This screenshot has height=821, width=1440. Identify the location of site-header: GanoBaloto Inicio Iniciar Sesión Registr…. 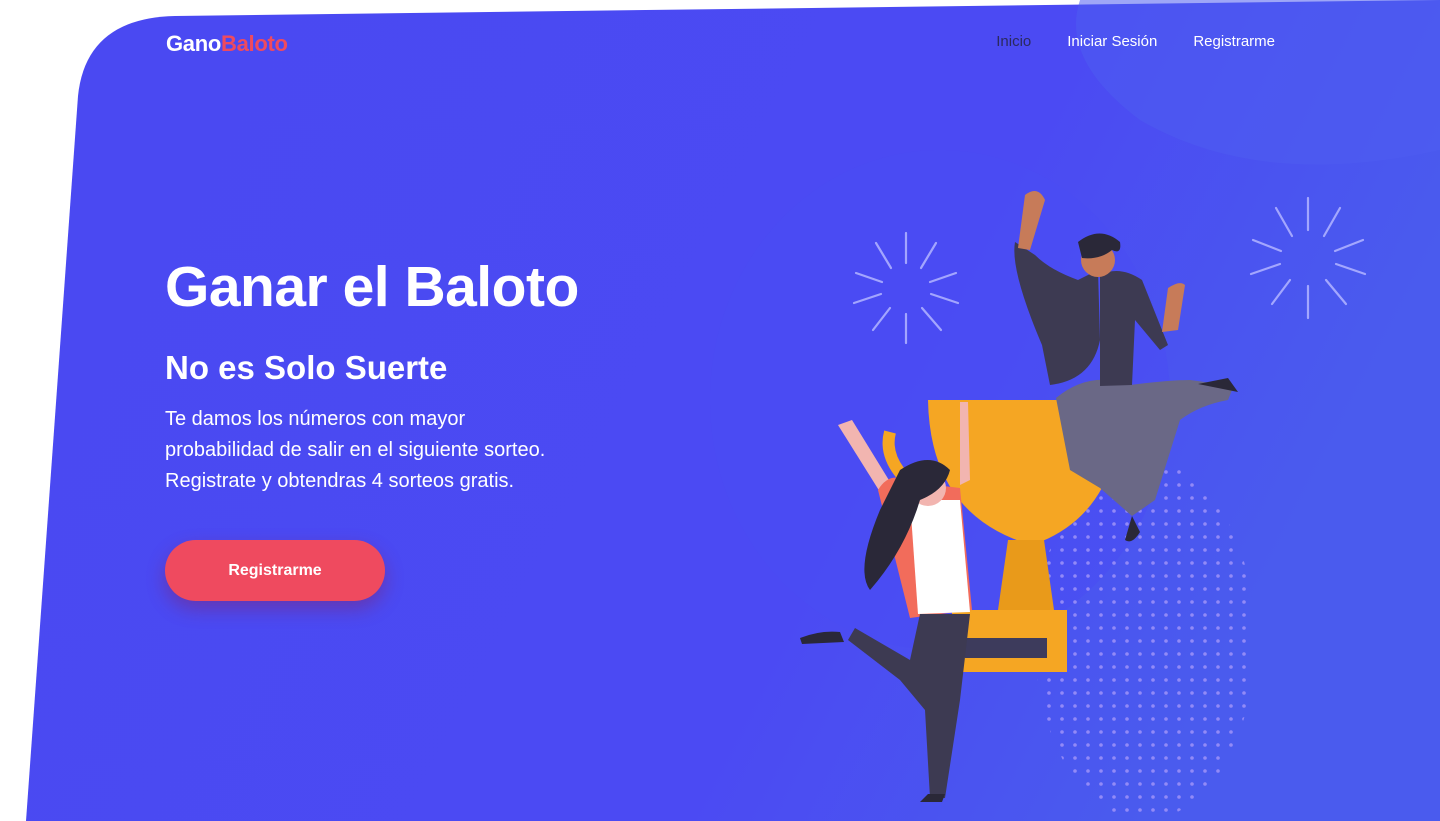
(720, 45).